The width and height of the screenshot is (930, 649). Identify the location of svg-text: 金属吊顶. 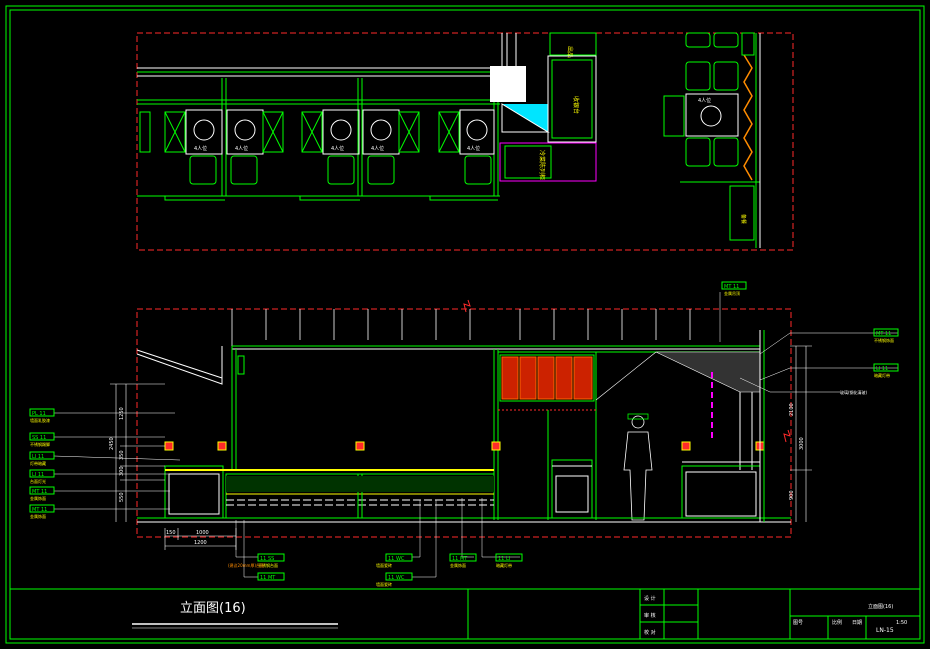
(732, 293).